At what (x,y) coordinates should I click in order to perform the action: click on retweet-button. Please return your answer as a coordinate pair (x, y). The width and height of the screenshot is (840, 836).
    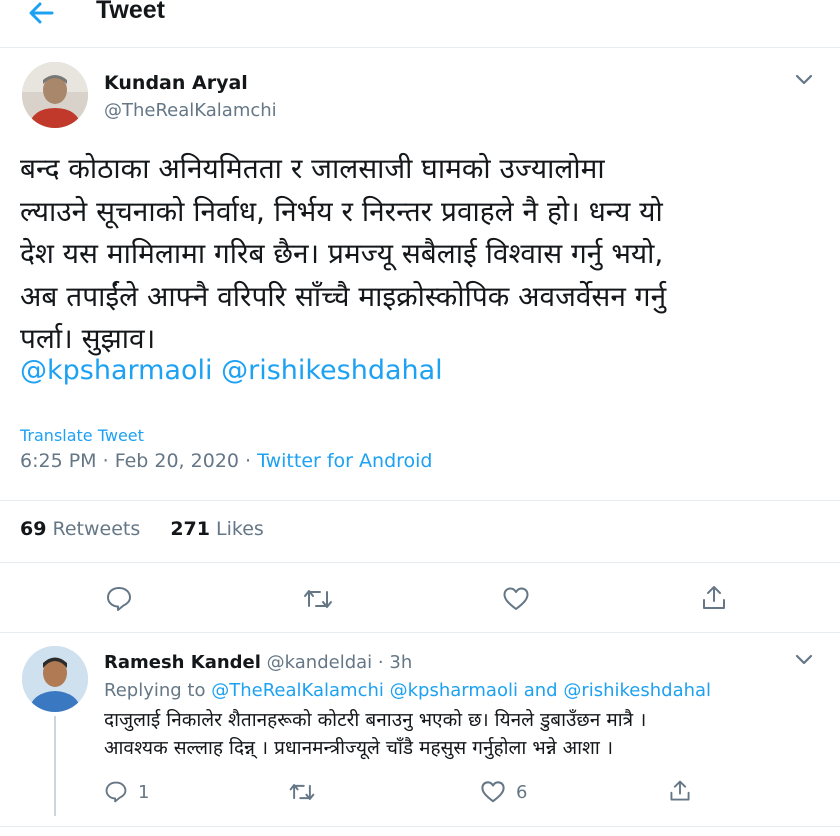
    Looking at the image, I should click on (318, 599).